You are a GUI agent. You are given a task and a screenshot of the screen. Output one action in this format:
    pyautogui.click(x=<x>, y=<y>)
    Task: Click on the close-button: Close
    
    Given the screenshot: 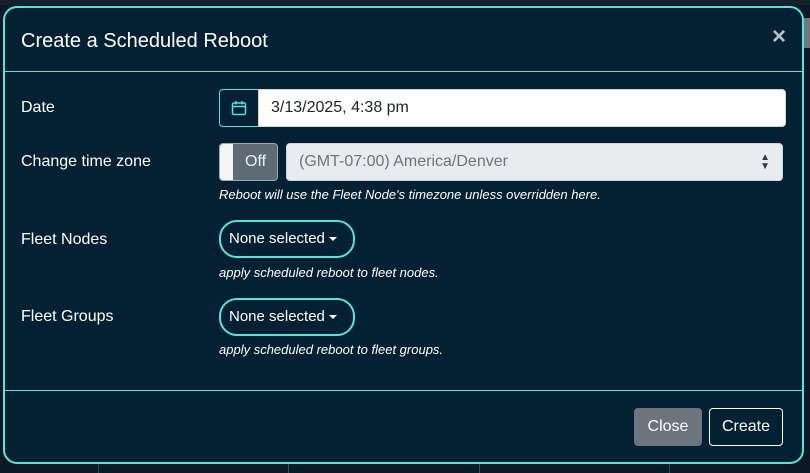 What is the action you would take?
    pyautogui.click(x=668, y=427)
    